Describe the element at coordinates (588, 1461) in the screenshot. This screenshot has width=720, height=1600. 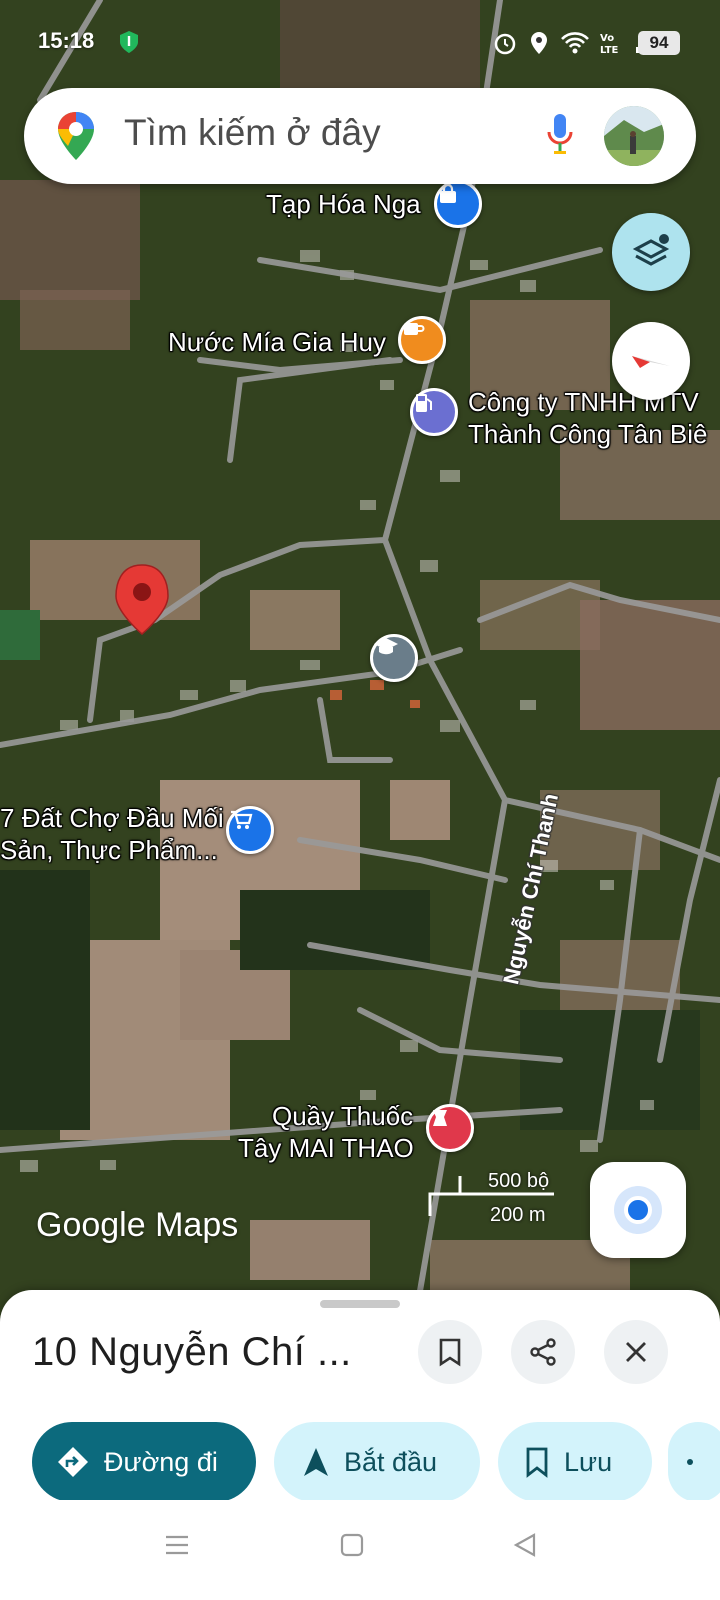
I see `save-label: Lưu` at that location.